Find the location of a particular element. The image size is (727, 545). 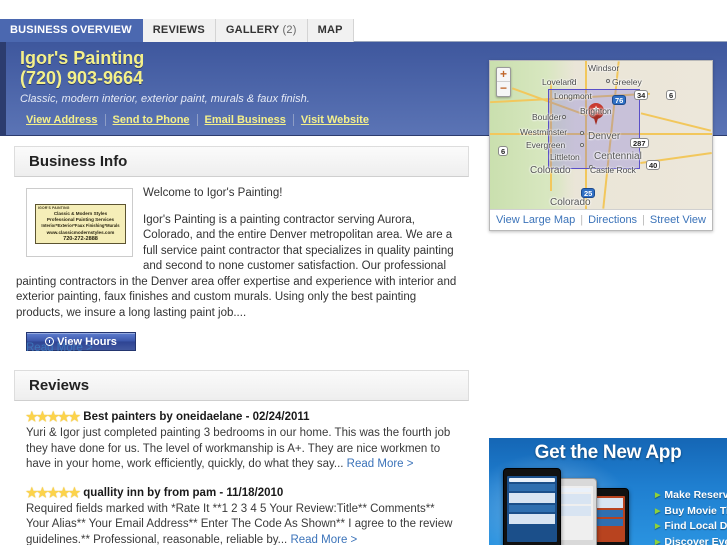

tab-reviews-label: REVIEWS is located at coordinates (178, 30).